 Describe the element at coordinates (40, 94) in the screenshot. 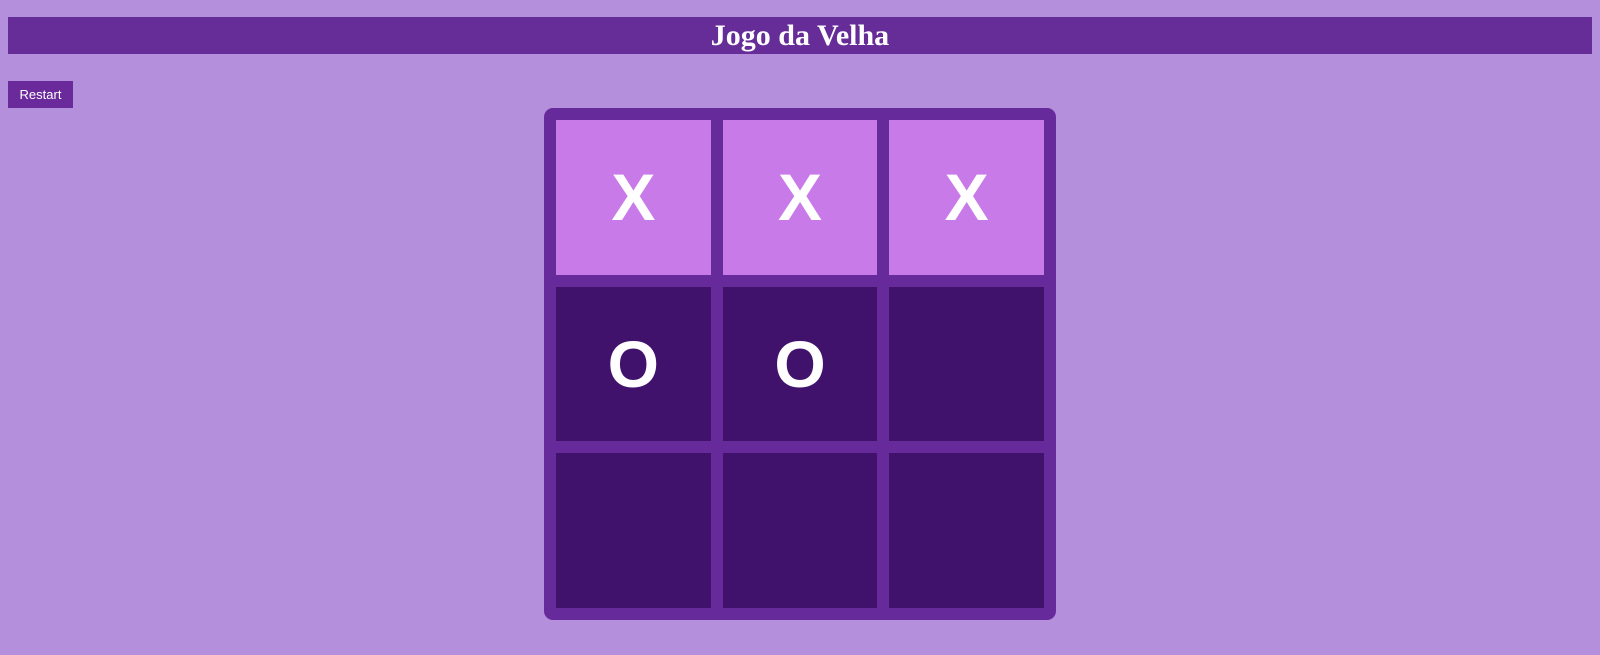

I see `restart-button: Restart` at that location.